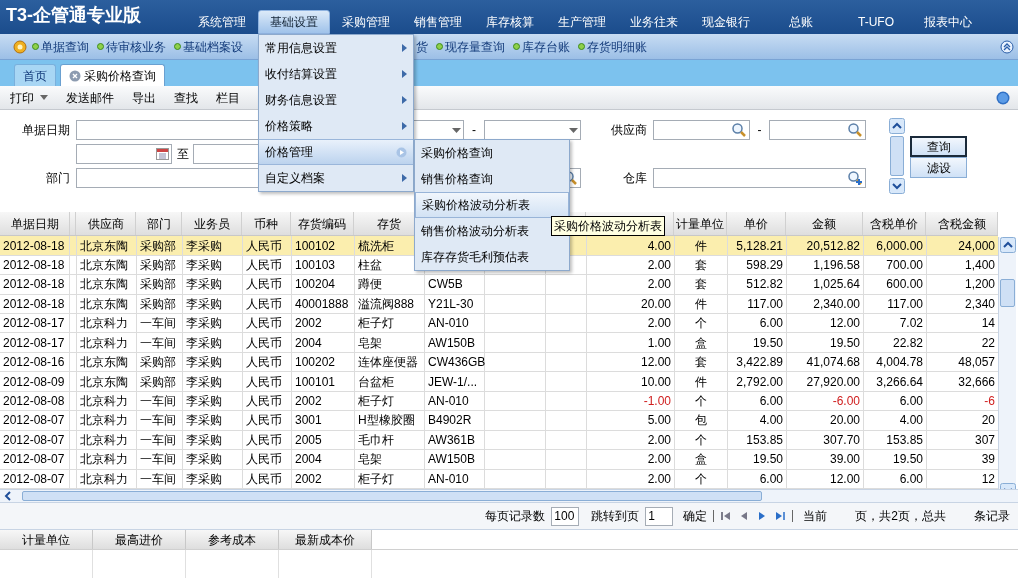 The width and height of the screenshot is (1018, 578). Describe the element at coordinates (988, 421) in the screenshot. I see `table-cell-text: 20` at that location.